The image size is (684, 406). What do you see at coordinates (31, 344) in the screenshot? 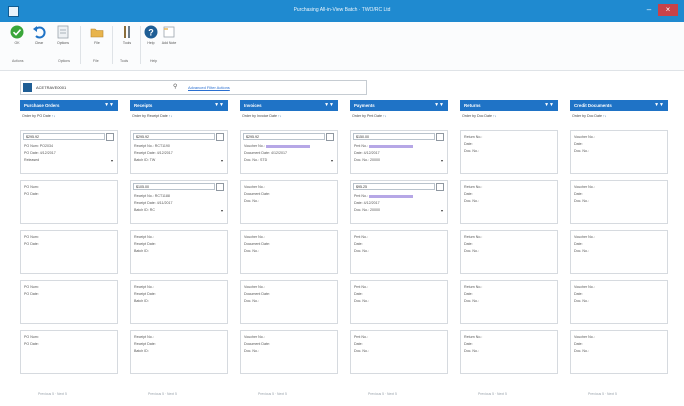
I see `card-field: PO Date:` at bounding box center [31, 344].